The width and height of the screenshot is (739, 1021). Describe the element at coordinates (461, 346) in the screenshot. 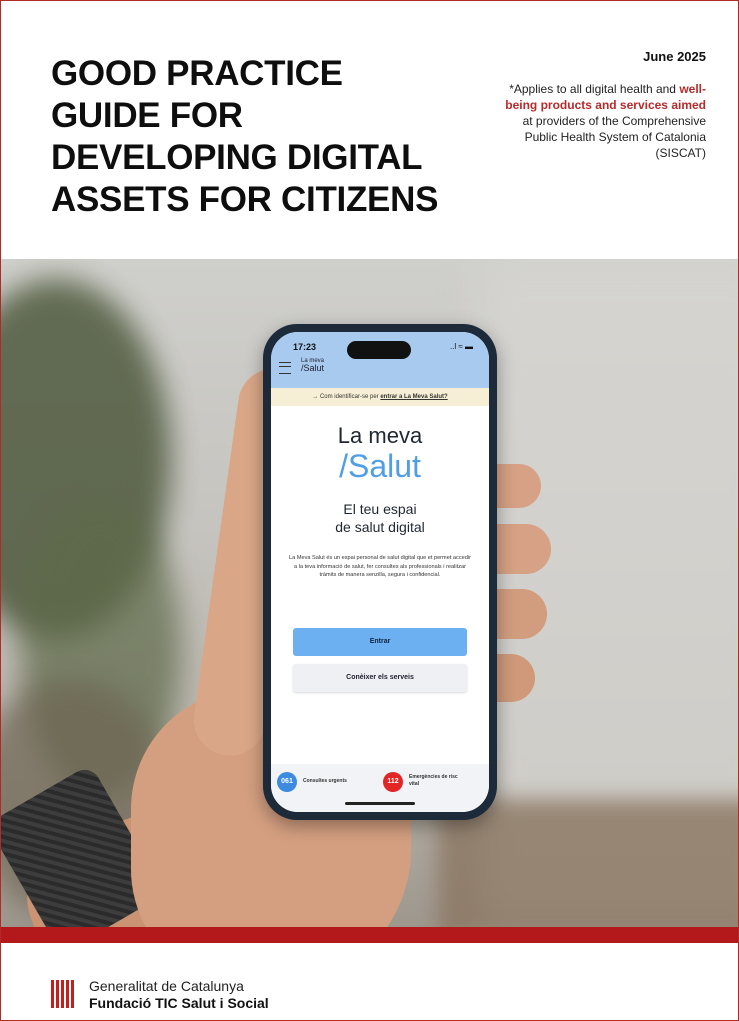

I see `signal-icon: ..l ≈ ▬` at that location.